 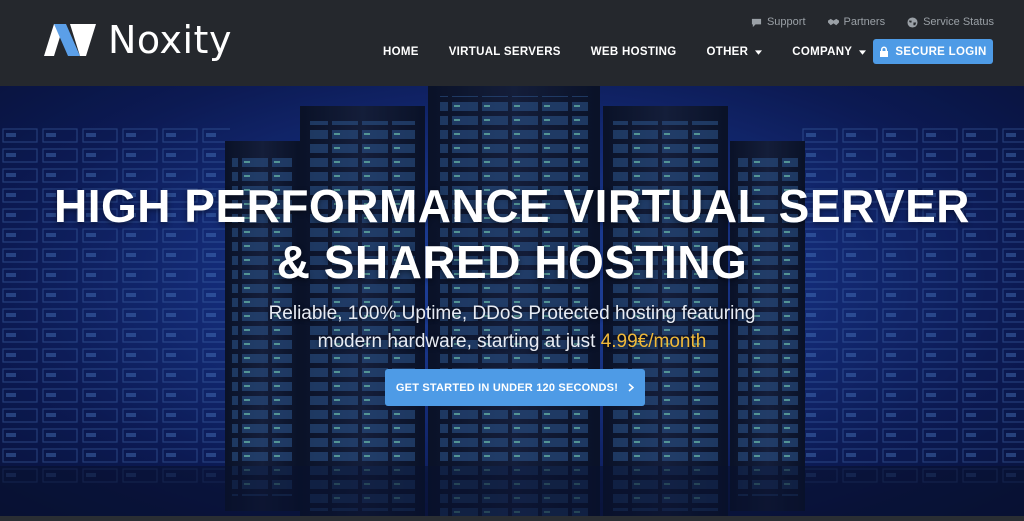 I want to click on partners-link: Partners, so click(x=856, y=22).